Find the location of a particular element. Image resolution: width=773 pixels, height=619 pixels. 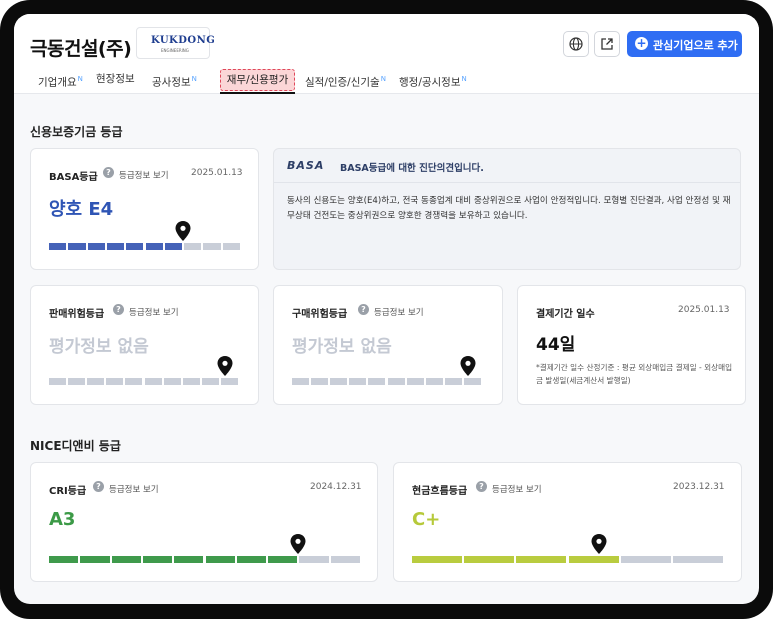

cashflow-grade: C+ is located at coordinates (426, 519).